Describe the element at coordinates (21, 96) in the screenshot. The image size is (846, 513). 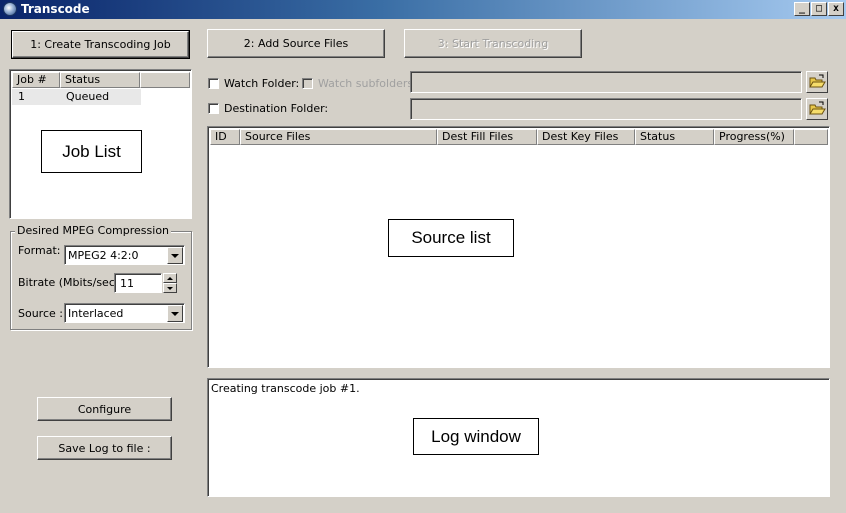
I see `job-number: 1` at that location.